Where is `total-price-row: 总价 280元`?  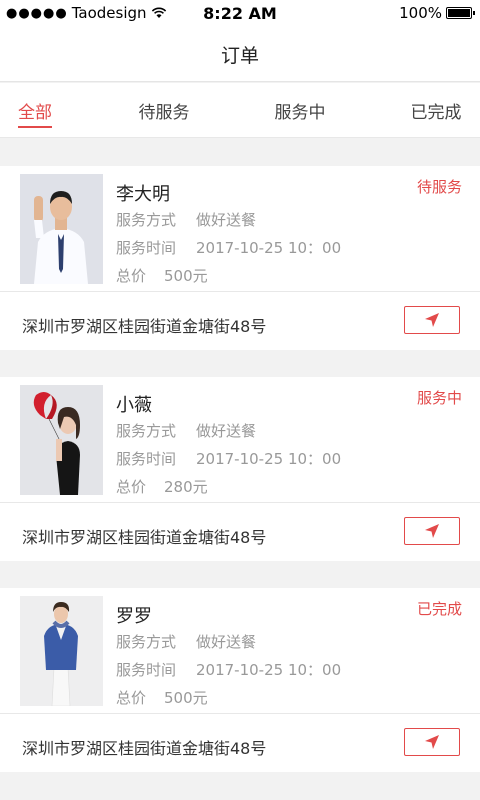 total-price-row: 总价 280元 is located at coordinates (162, 486).